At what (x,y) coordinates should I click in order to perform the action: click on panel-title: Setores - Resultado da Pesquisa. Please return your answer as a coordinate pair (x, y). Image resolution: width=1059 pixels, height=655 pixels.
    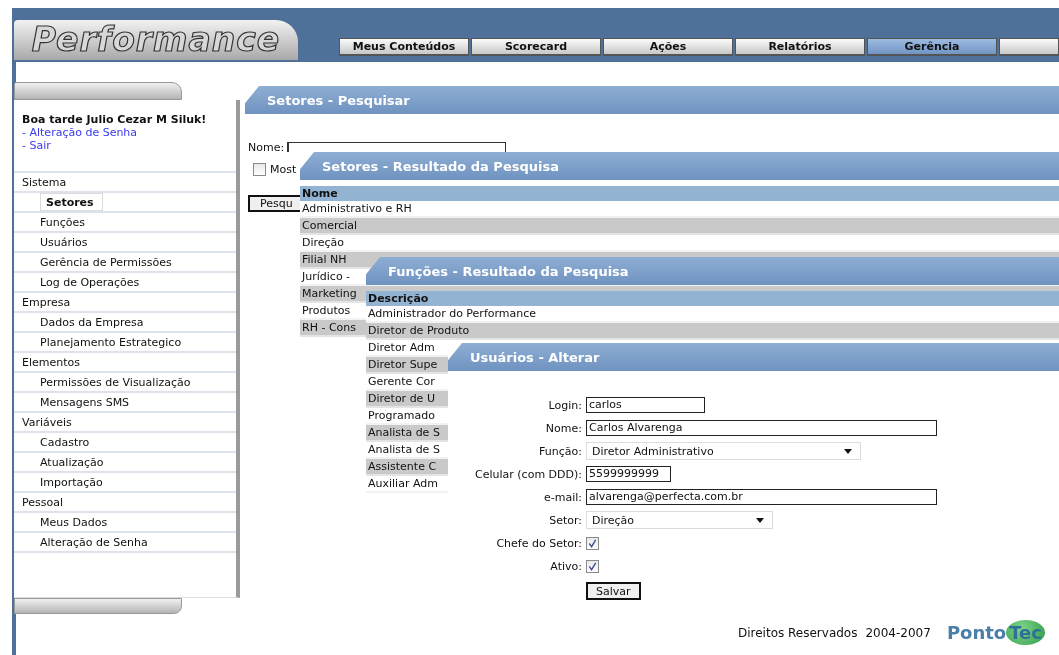
    Looking at the image, I should click on (440, 166).